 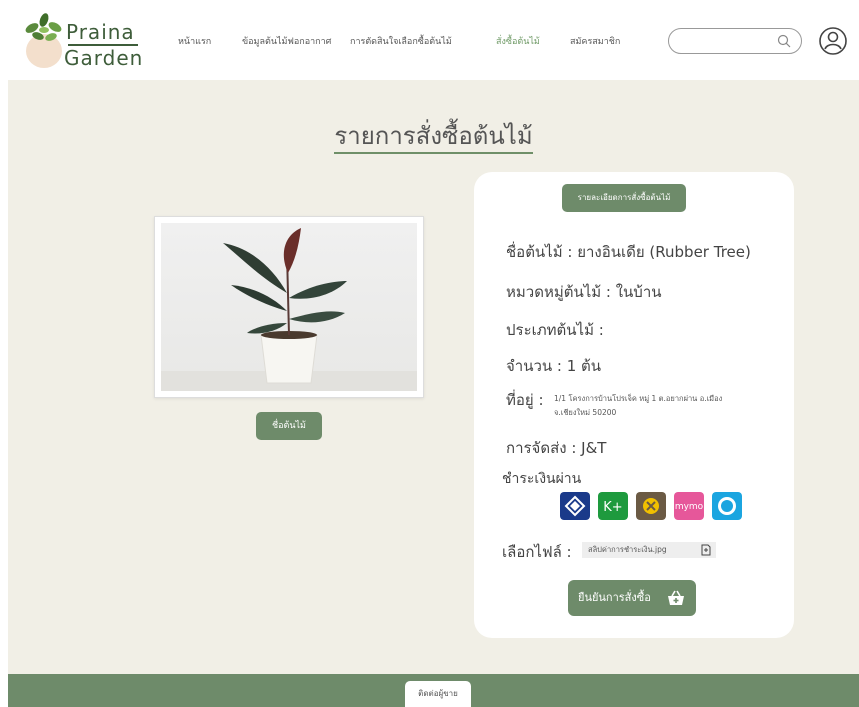 I want to click on plant-type-field: ประเภทต้นไม้ :, so click(x=555, y=330).